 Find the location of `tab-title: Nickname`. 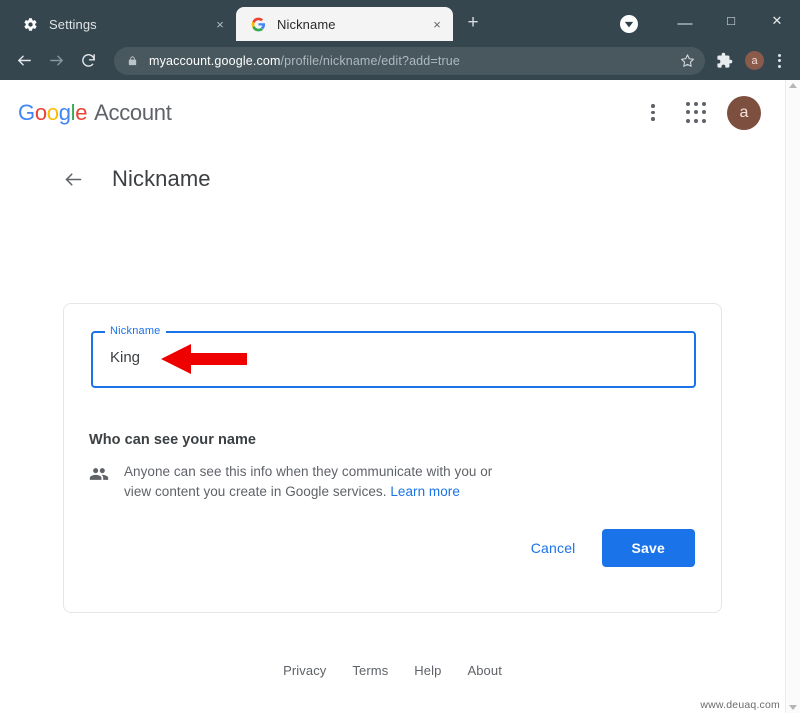

tab-title: Nickname is located at coordinates (306, 24).